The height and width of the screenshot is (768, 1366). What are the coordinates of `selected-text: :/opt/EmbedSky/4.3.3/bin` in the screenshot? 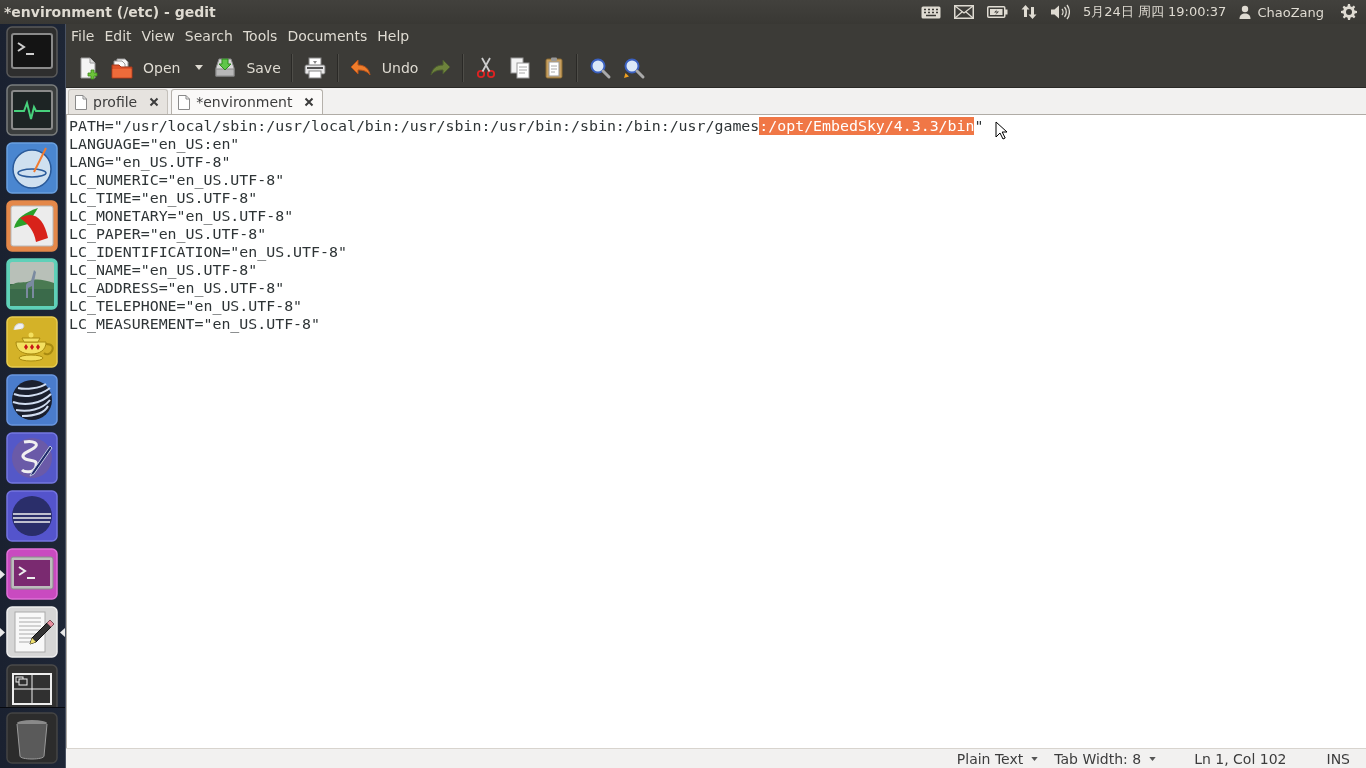 It's located at (867, 126).